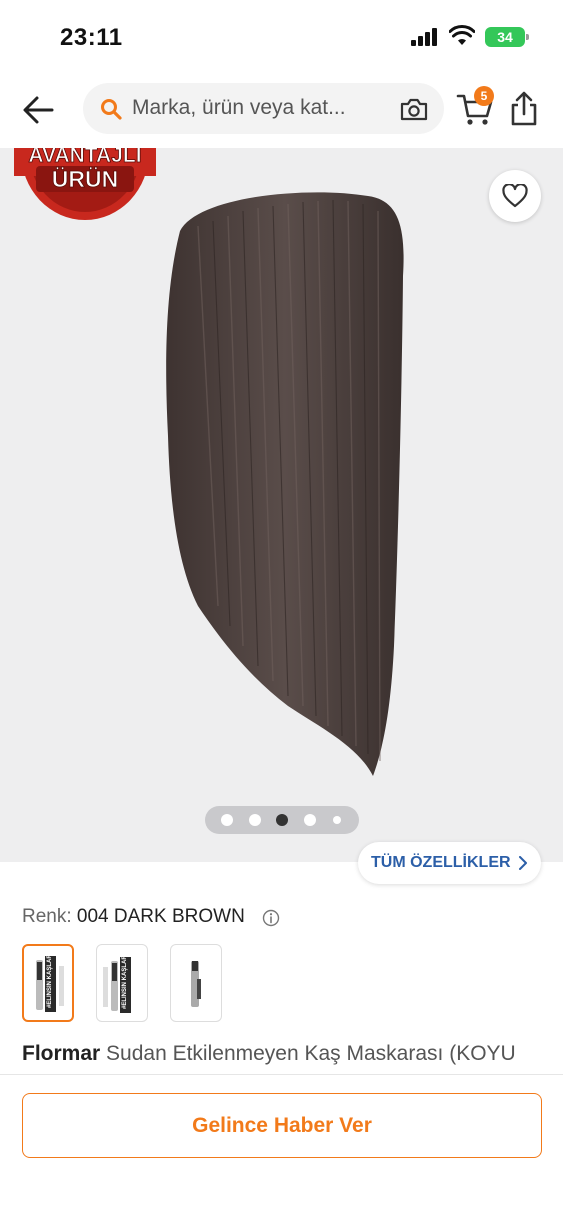 Image resolution: width=563 pixels, height=1219 pixels. I want to click on page-dot-active, so click(282, 820).